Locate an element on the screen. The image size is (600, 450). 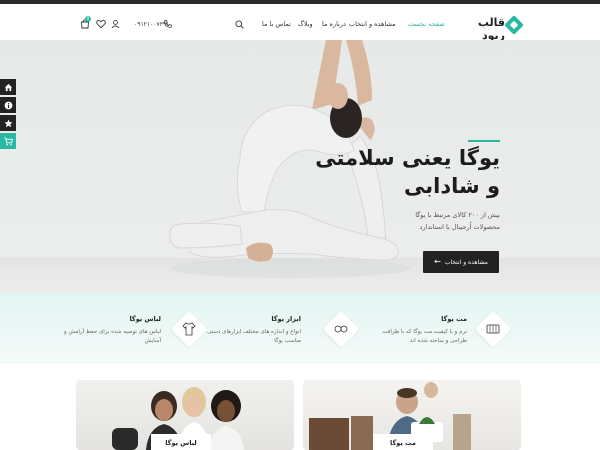
cart-button is located at coordinates (8, 141).